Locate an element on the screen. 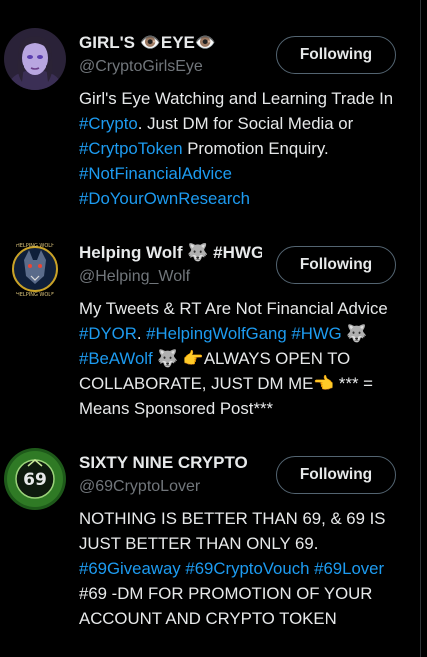 The height and width of the screenshot is (657, 427). display-name: SIXTY NINE CRYPTO is located at coordinates (174, 463).